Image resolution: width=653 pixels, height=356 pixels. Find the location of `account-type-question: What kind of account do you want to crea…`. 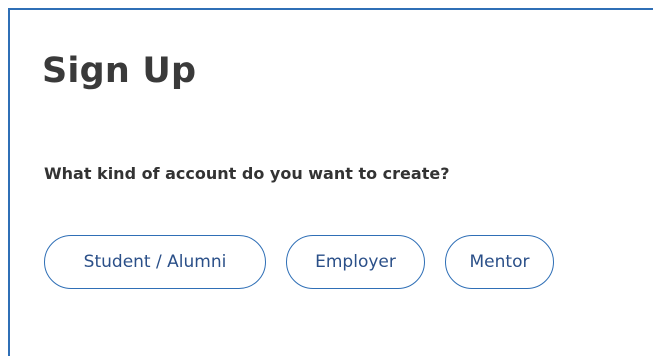

account-type-question: What kind of account do you want to crea… is located at coordinates (247, 173).